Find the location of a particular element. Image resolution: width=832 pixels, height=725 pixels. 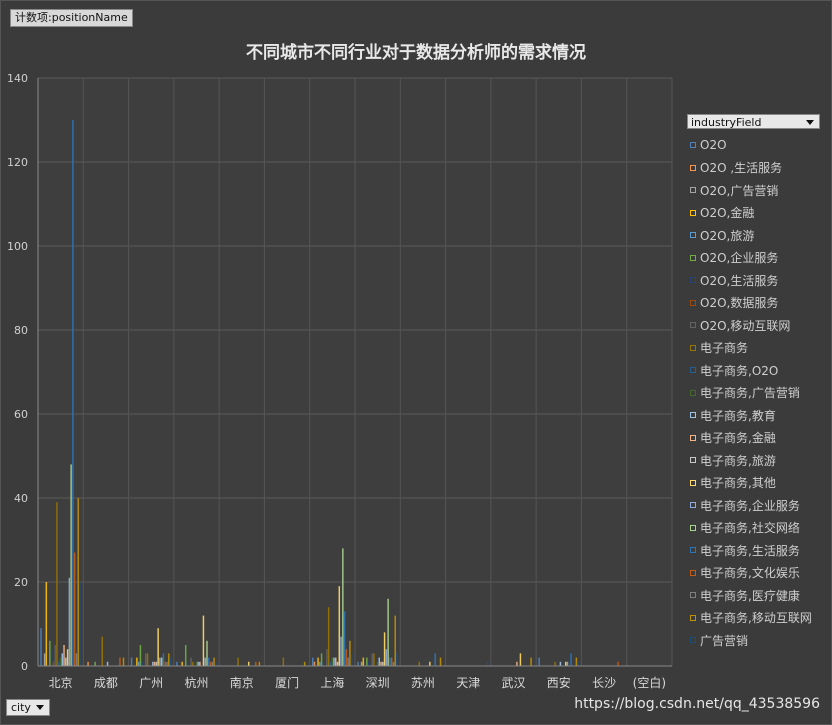

legend-label: O2O,移动互联网 is located at coordinates (745, 325).